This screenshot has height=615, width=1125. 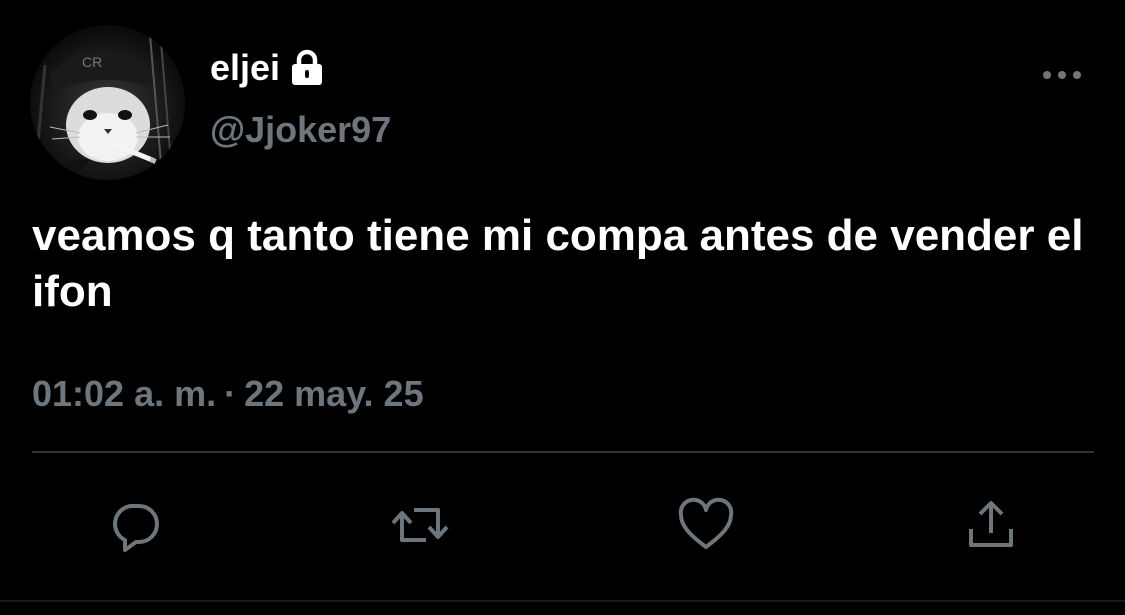 I want to click on avatar: CR, so click(x=107, y=102).